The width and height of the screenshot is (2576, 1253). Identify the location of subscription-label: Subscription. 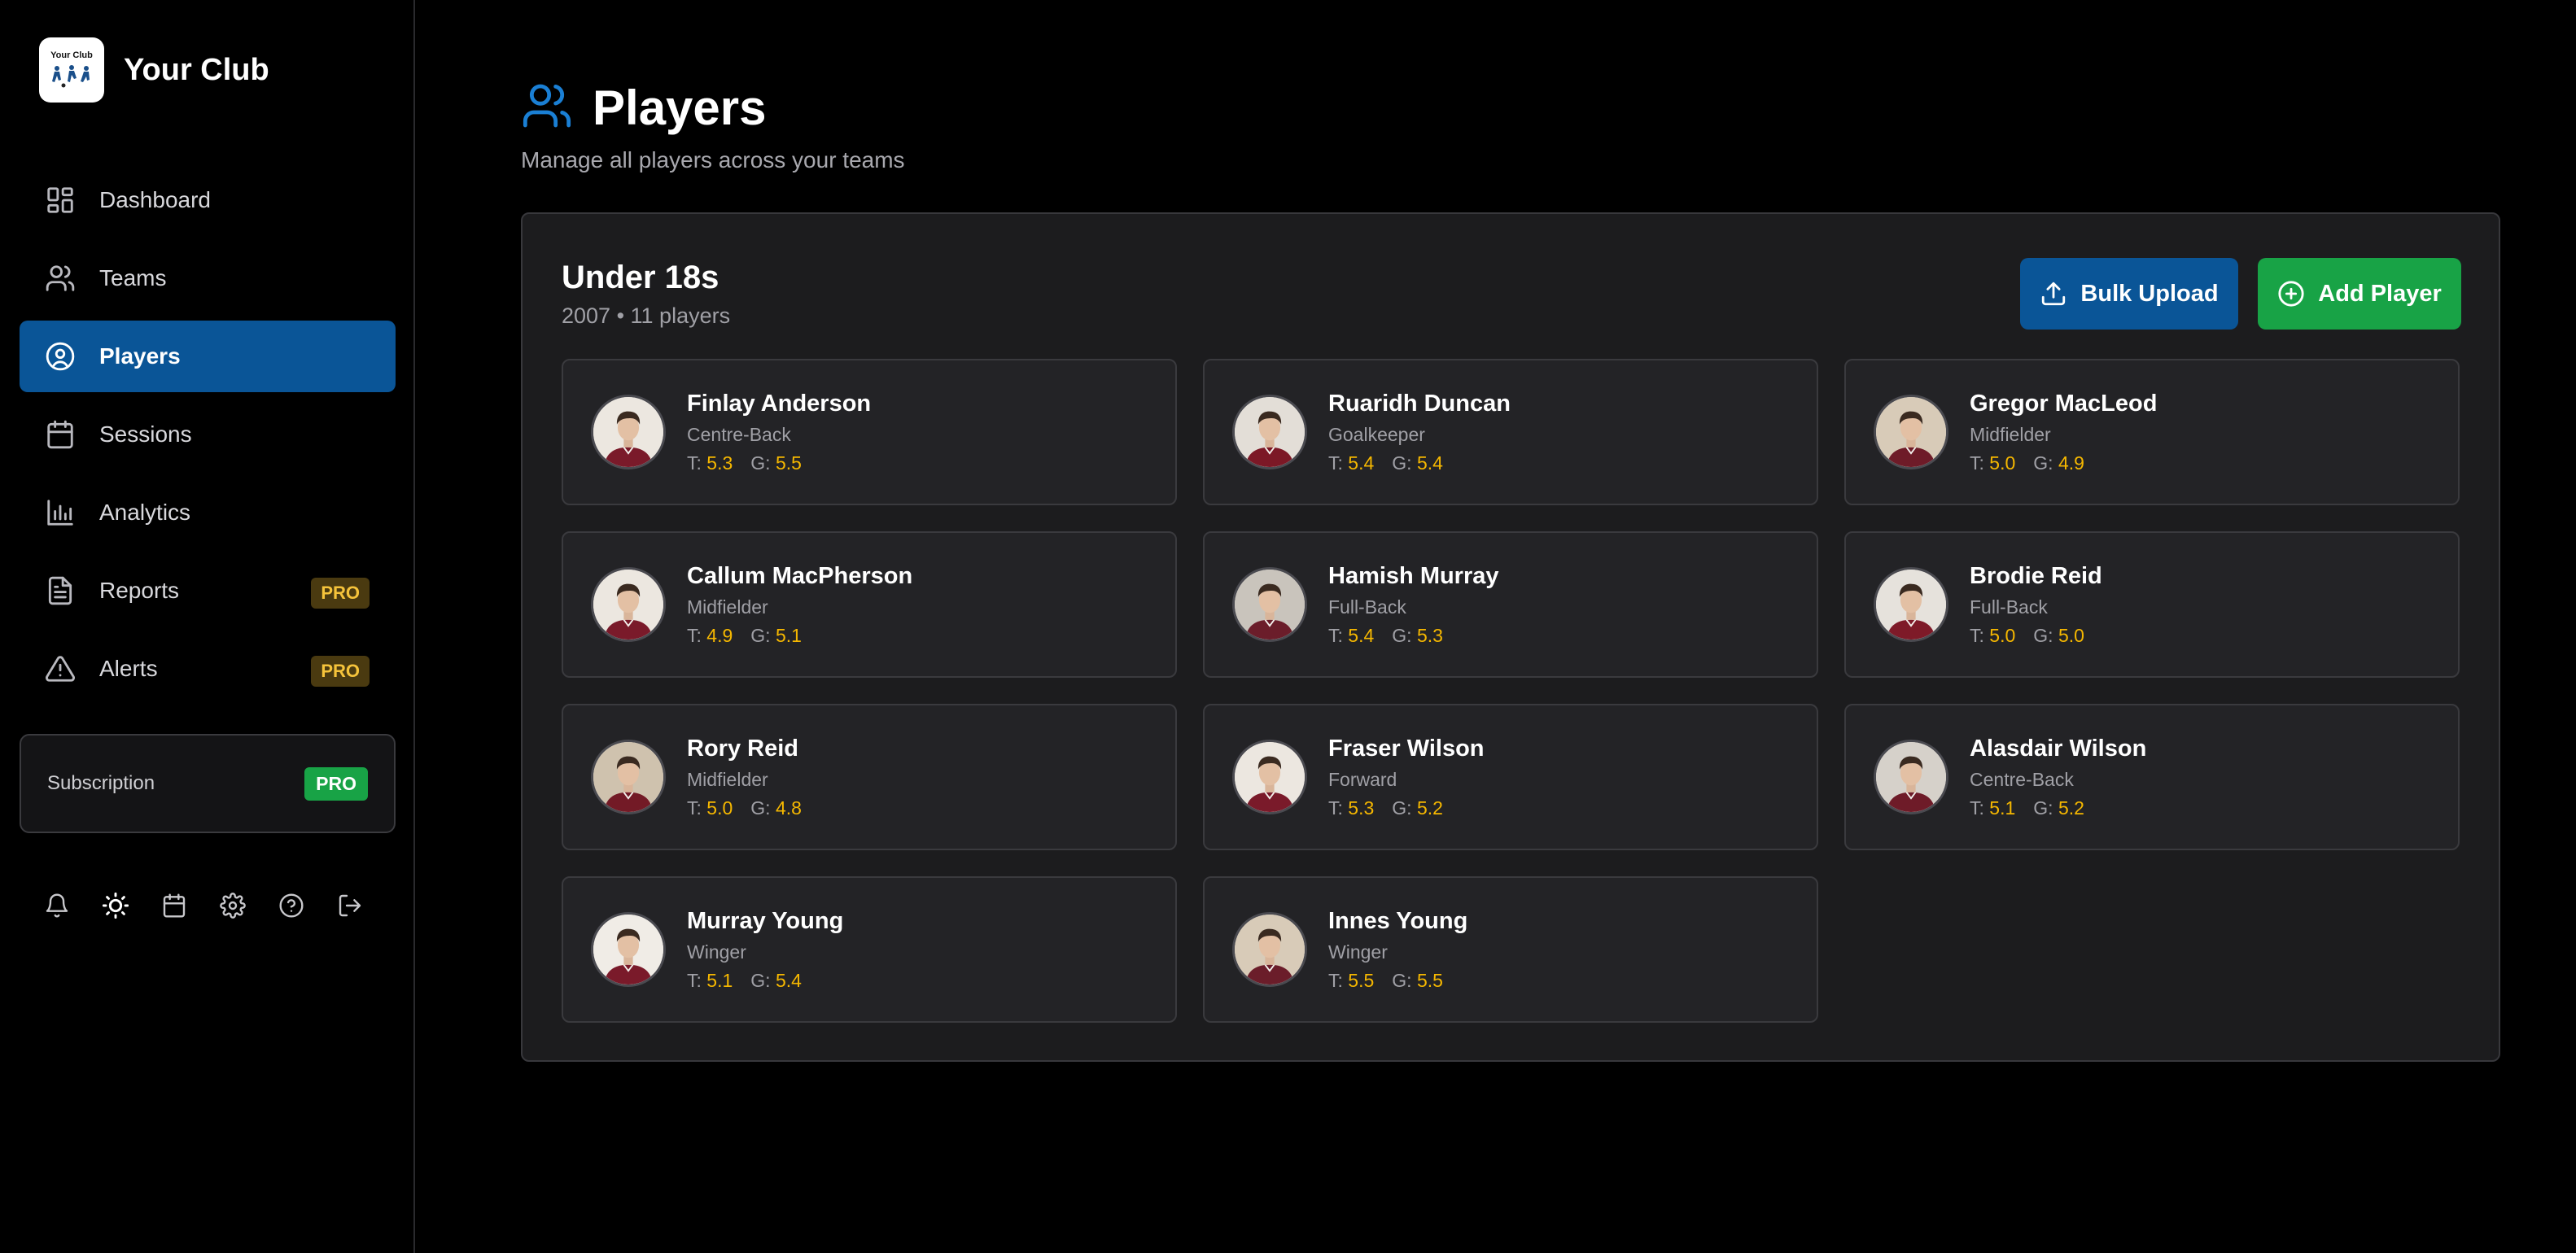
(101, 783).